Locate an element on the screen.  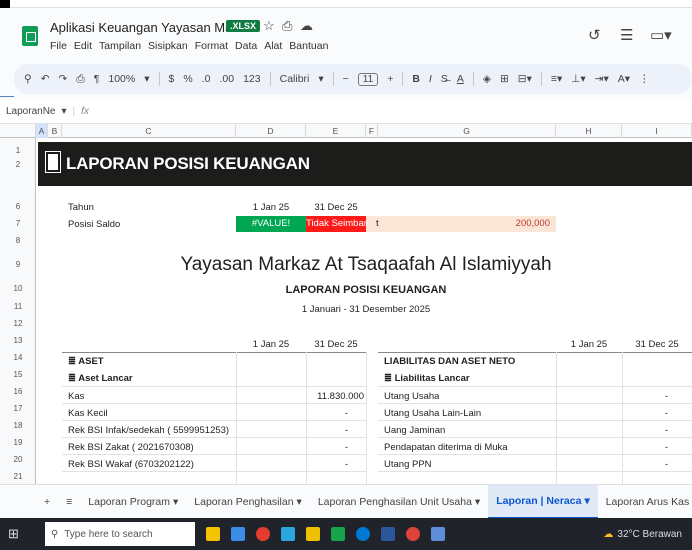
row-header: 13 is located at coordinates (18, 340).